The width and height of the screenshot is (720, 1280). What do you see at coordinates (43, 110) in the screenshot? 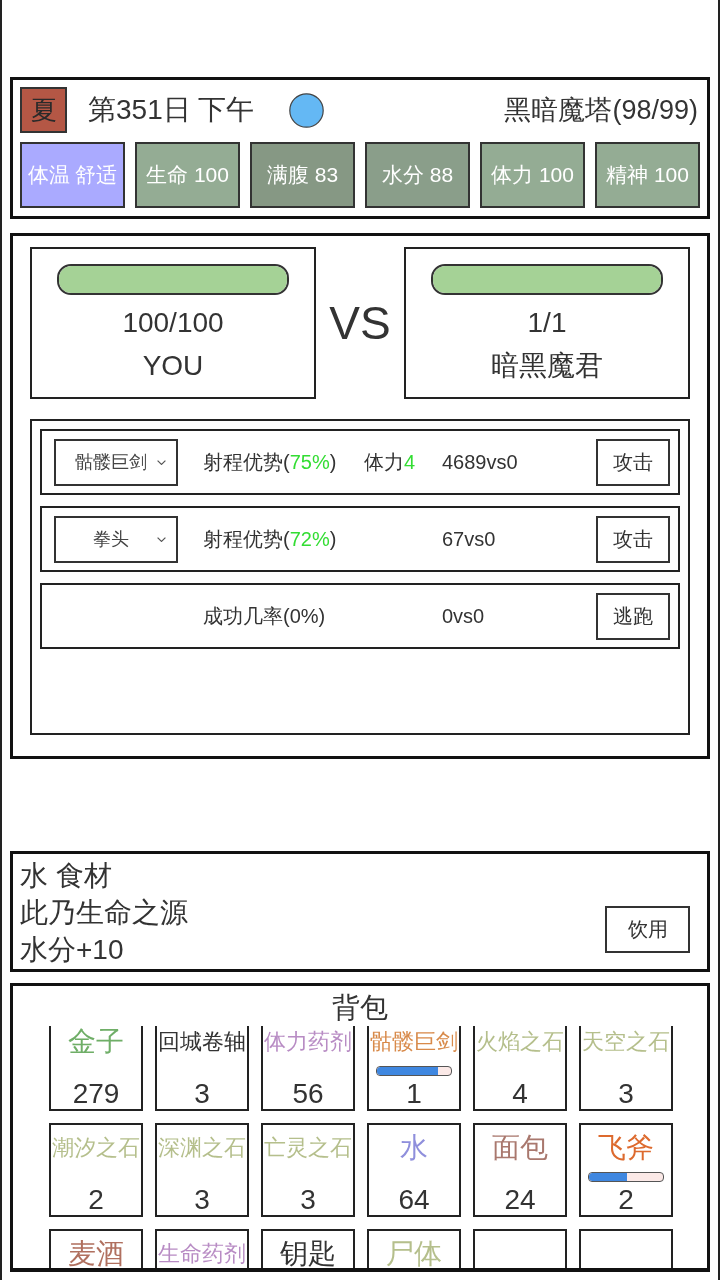
I see `season-tile: 夏` at bounding box center [43, 110].